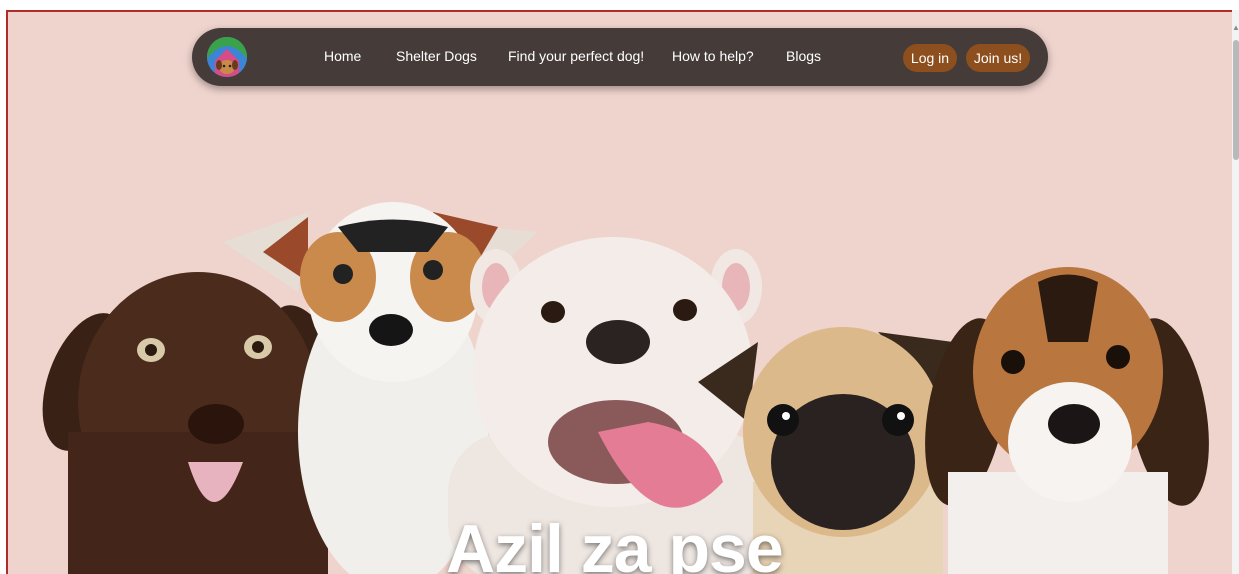  What do you see at coordinates (803, 56) in the screenshot?
I see `nav-link-blogs: Blogs` at bounding box center [803, 56].